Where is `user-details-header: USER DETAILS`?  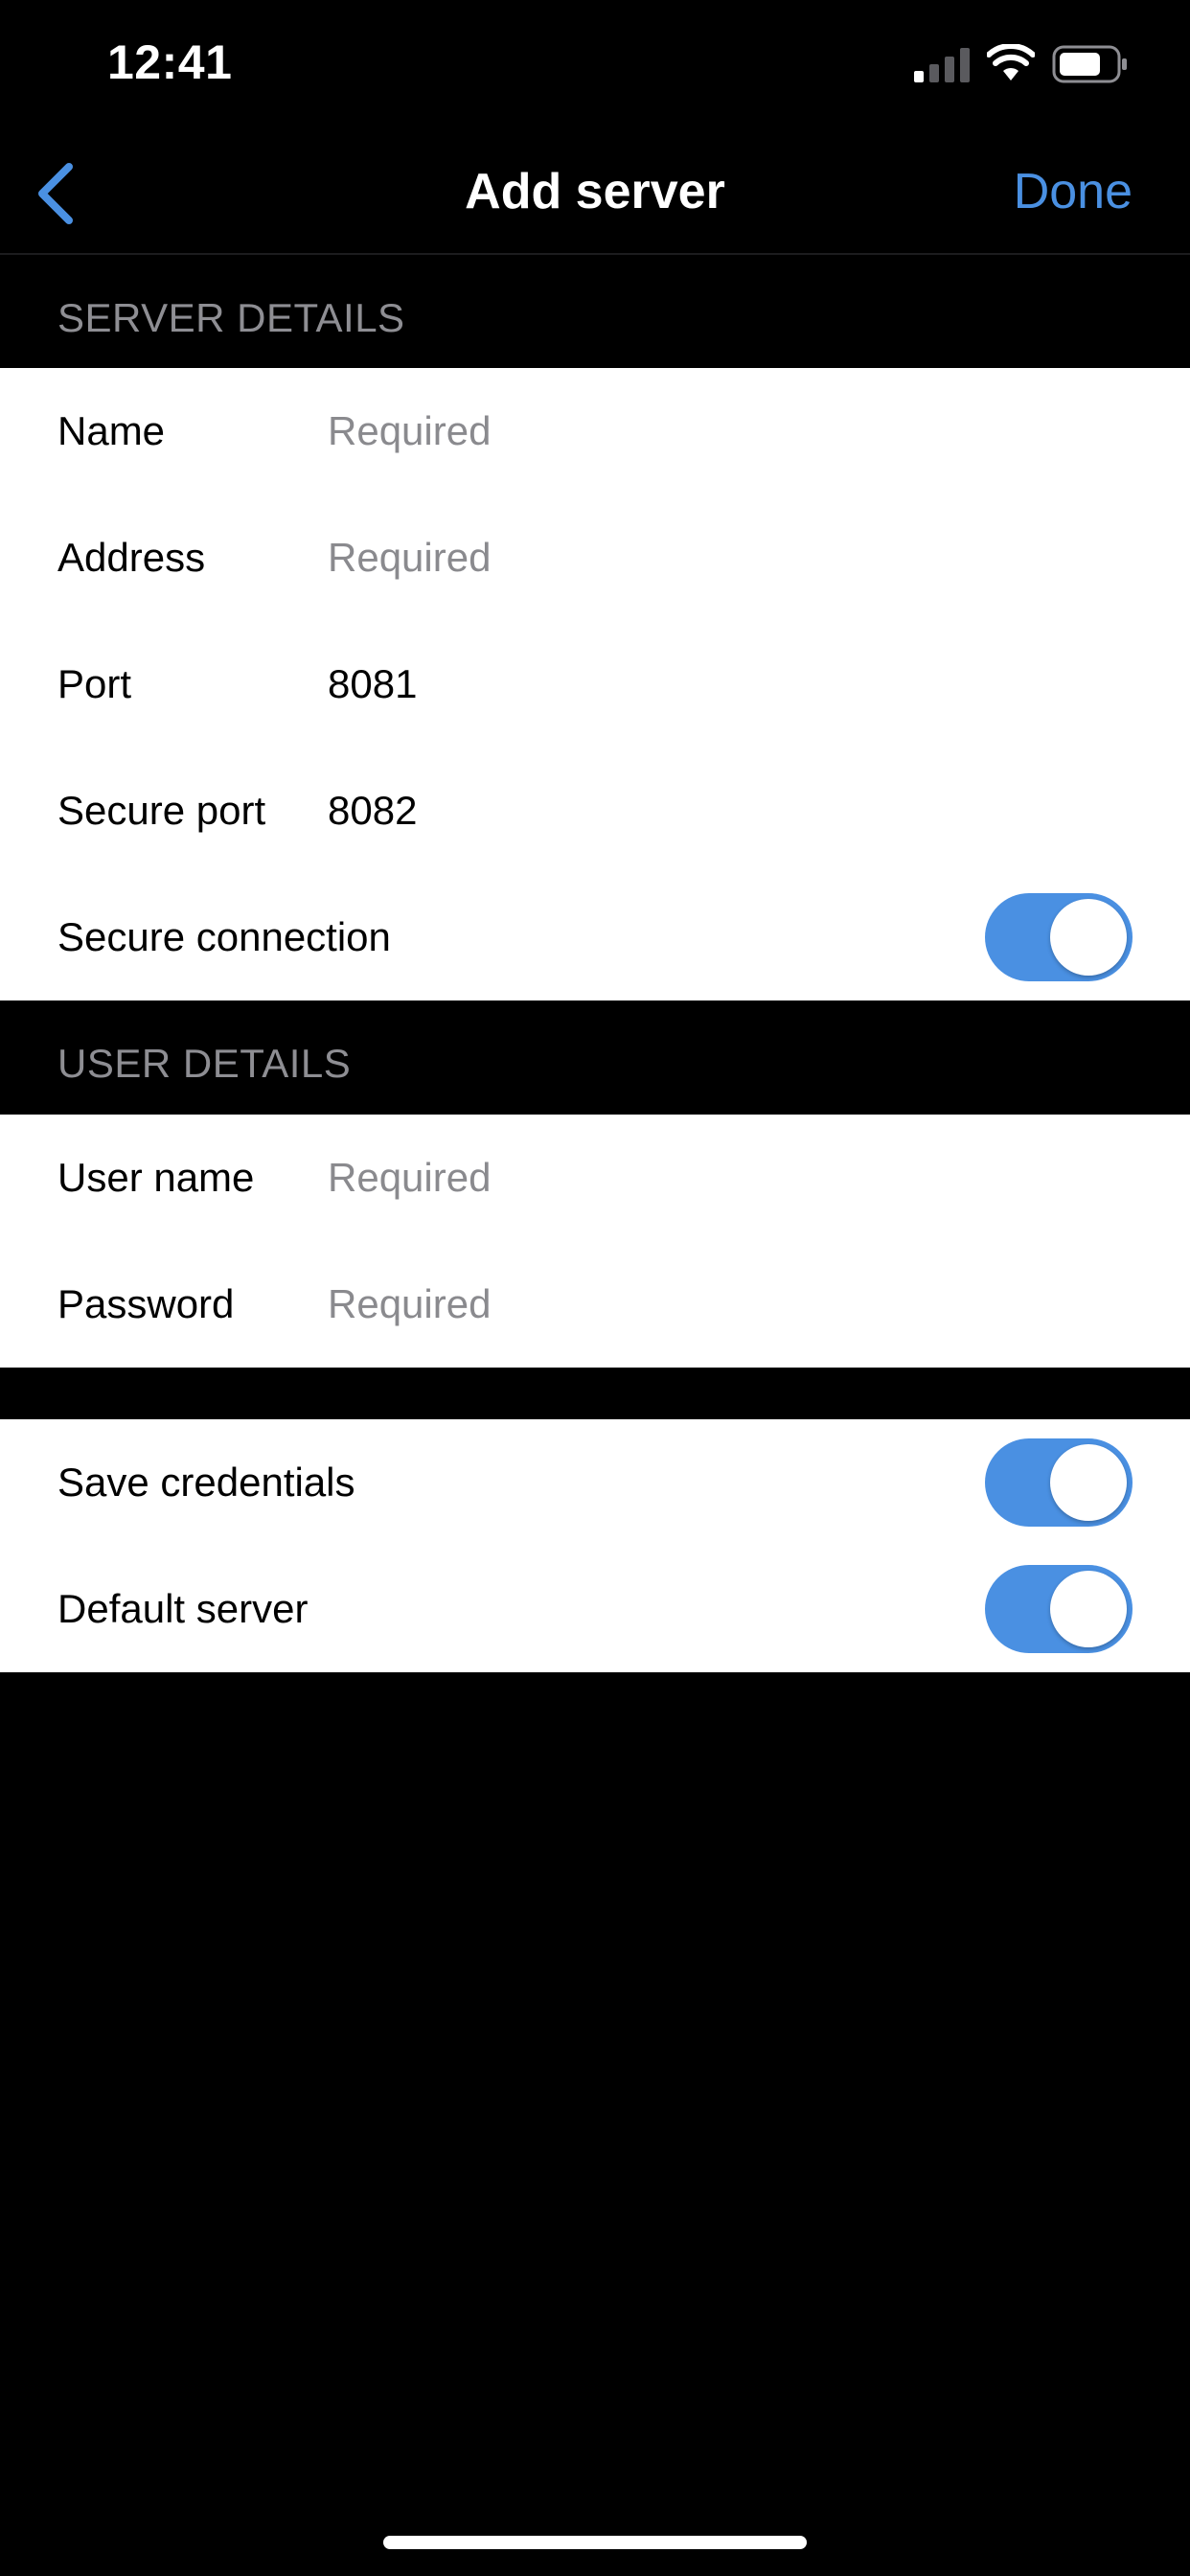
user-details-header: USER DETAILS is located at coordinates (595, 1057).